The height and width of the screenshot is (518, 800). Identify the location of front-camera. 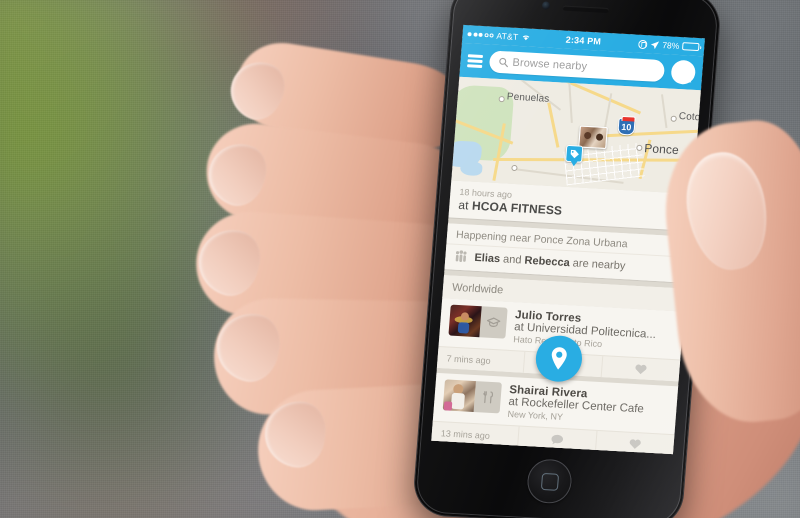
(546, 5).